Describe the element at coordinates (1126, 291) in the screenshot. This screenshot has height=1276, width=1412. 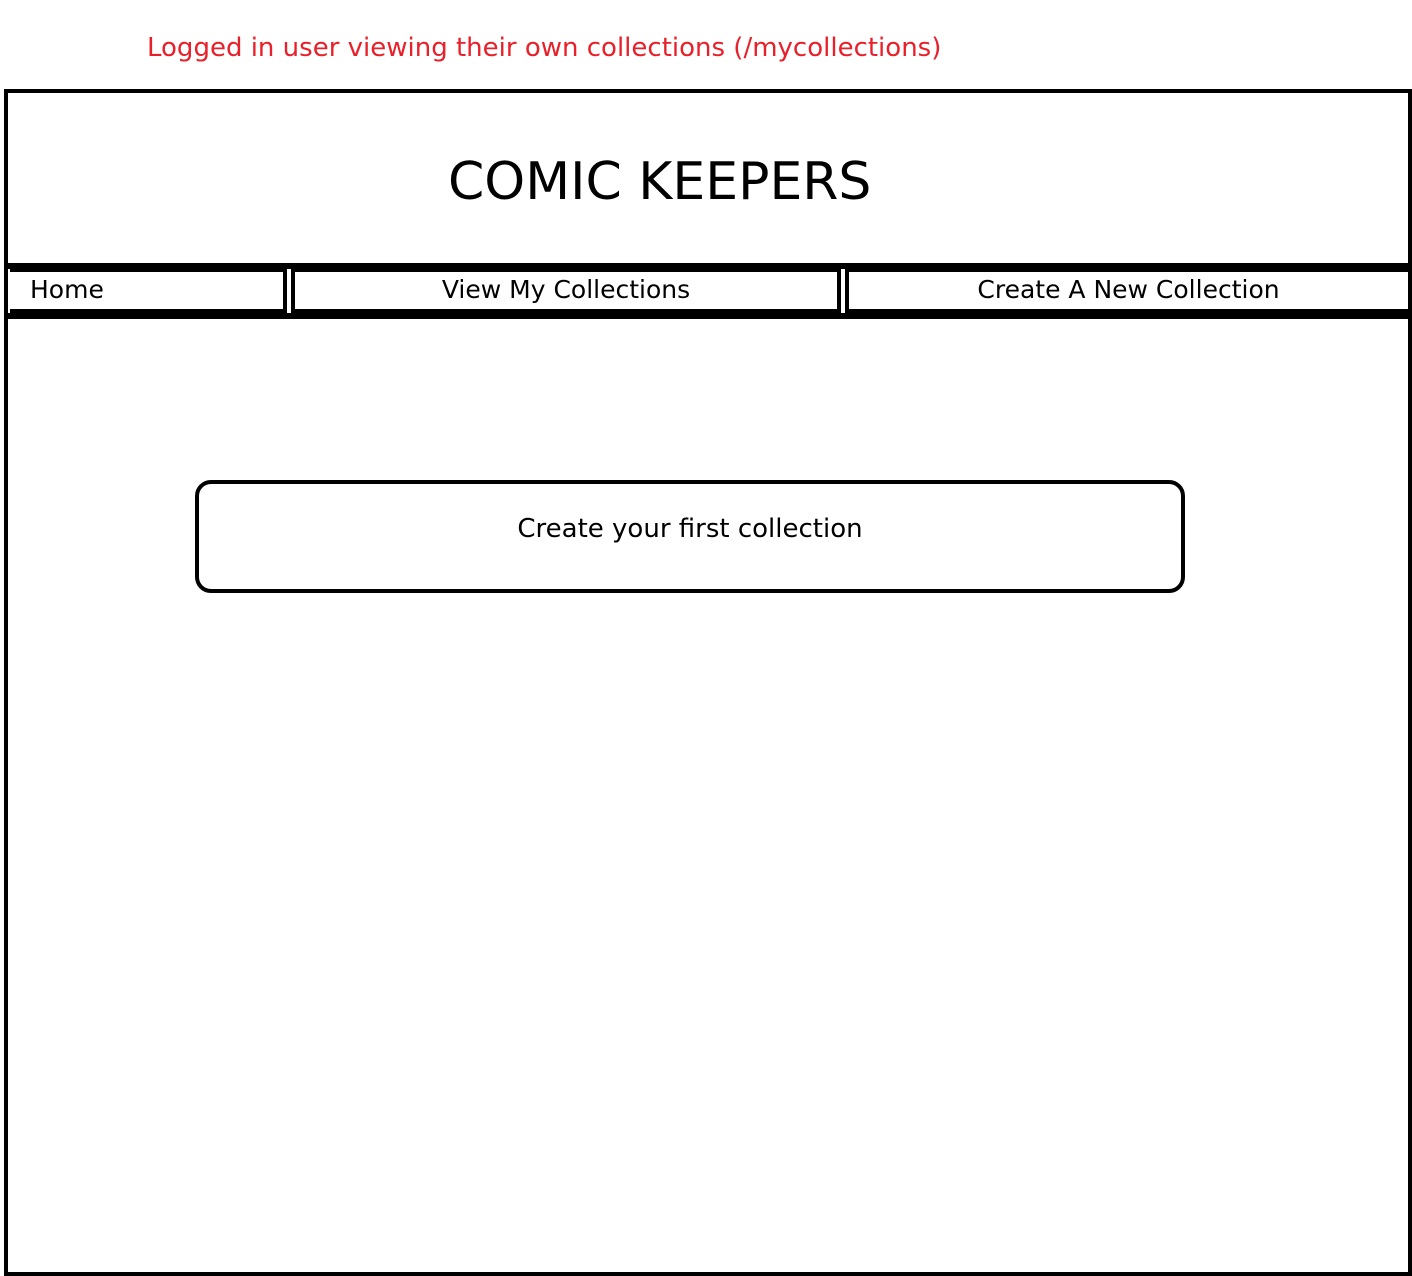
I see `nav-item-create-new-collection: Create A New Collection` at that location.